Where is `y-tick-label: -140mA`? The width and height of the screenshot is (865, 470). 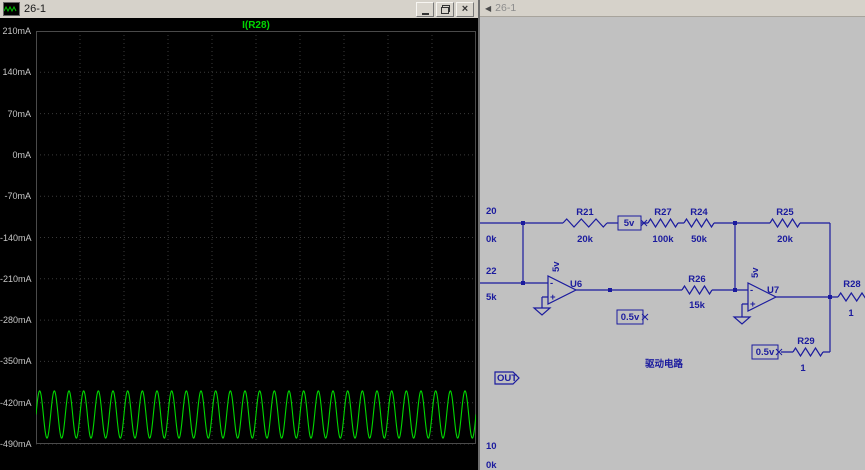
y-tick-label: -140mA is located at coordinates (16, 237).